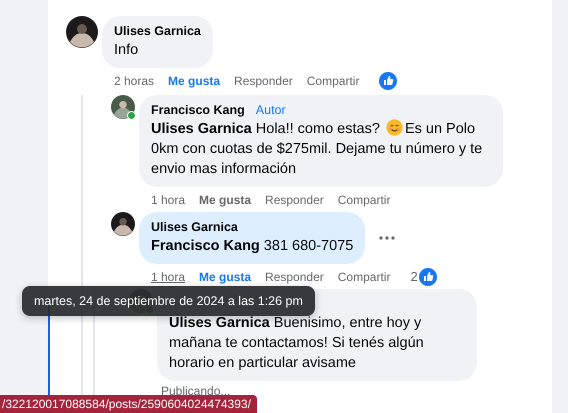 The width and height of the screenshot is (568, 413). I want to click on comment-time-link: 2 horas, so click(134, 81).